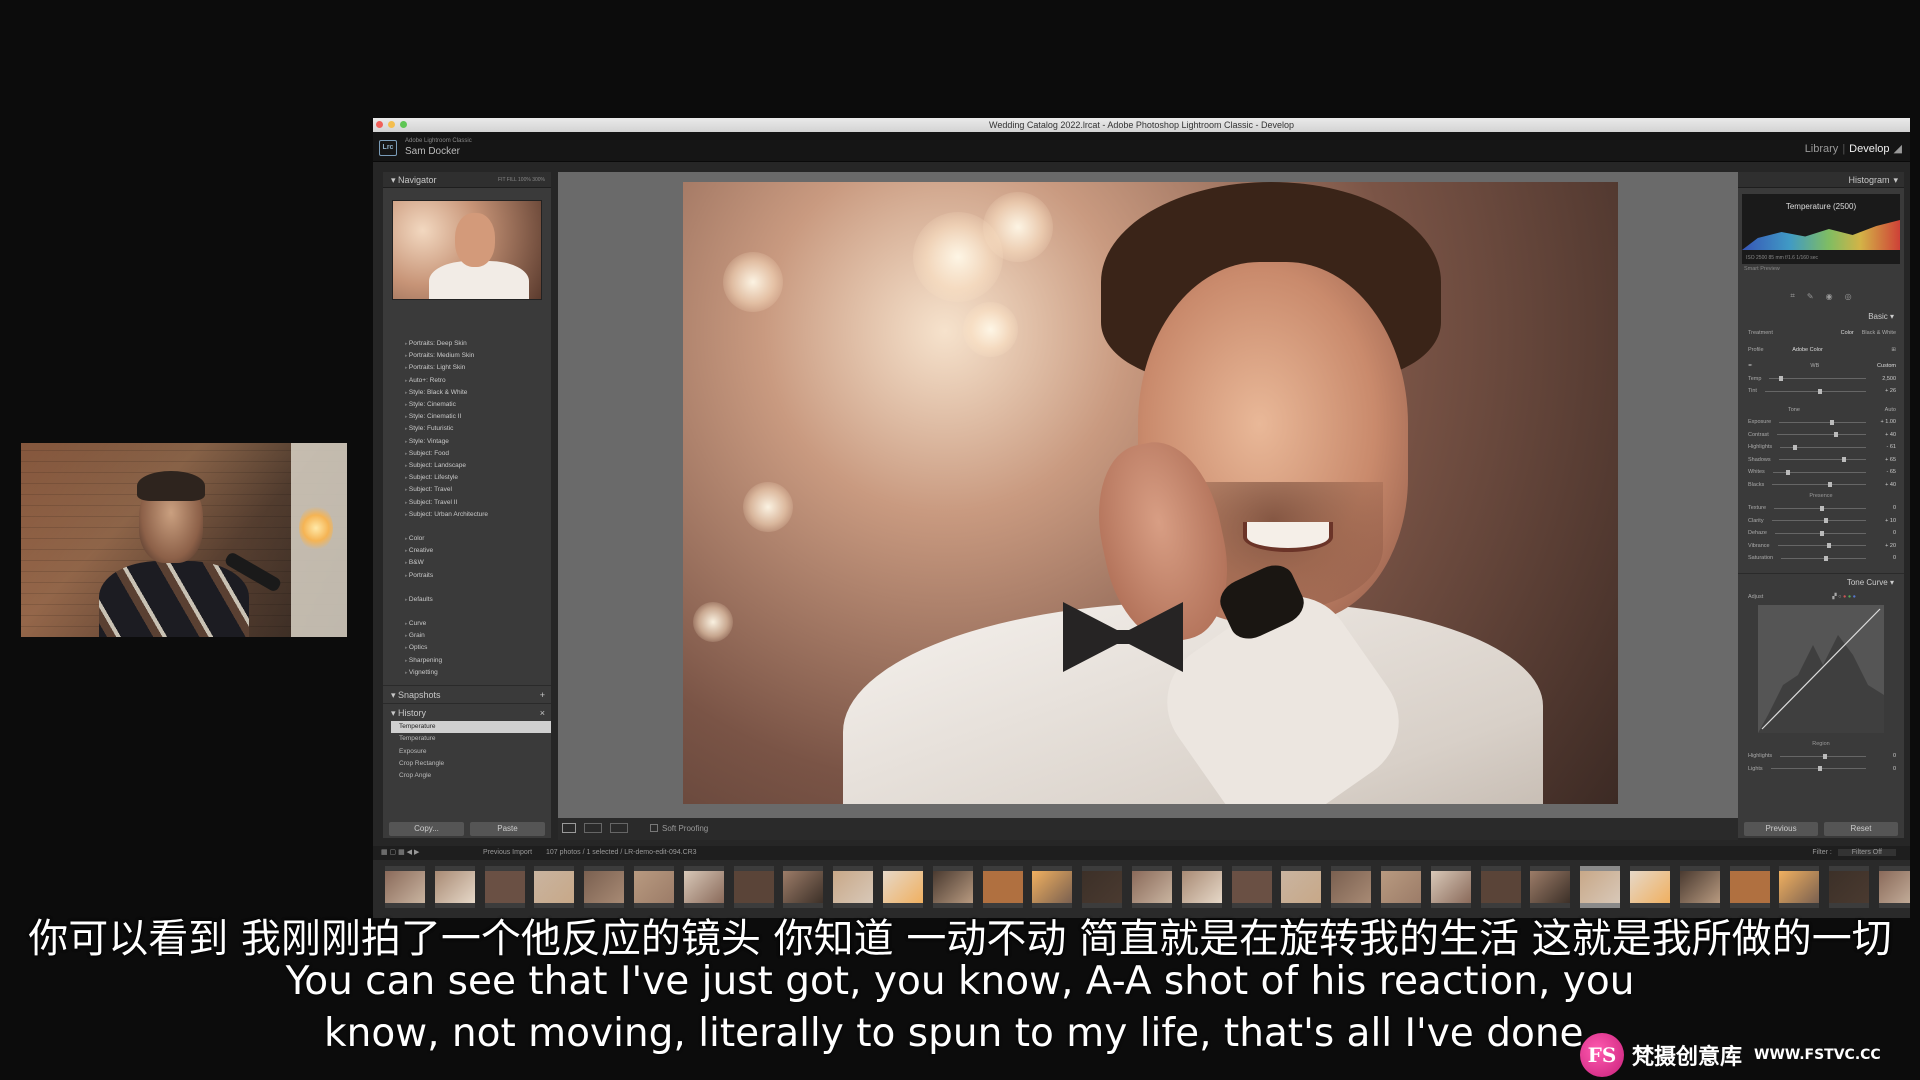  I want to click on preset-item: Subject: Food, so click(478, 454).